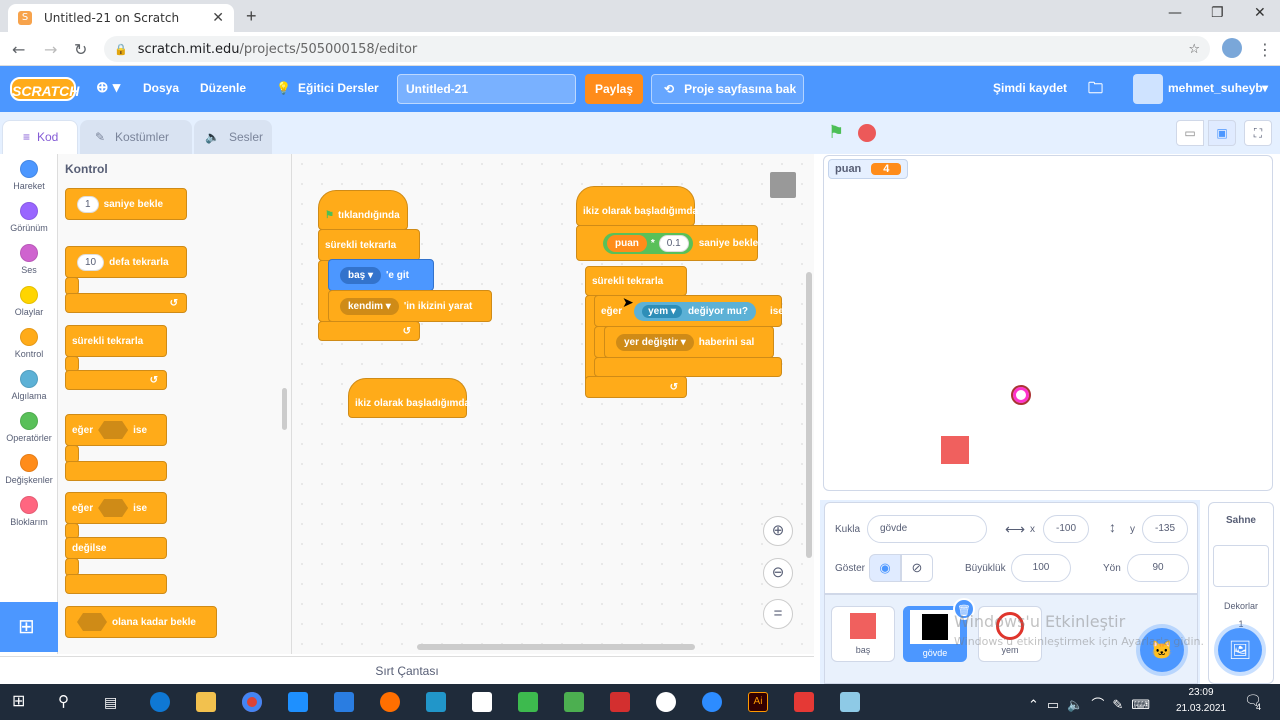  What do you see at coordinates (1066, 529) in the screenshot?
I see `x-input: -100` at bounding box center [1066, 529].